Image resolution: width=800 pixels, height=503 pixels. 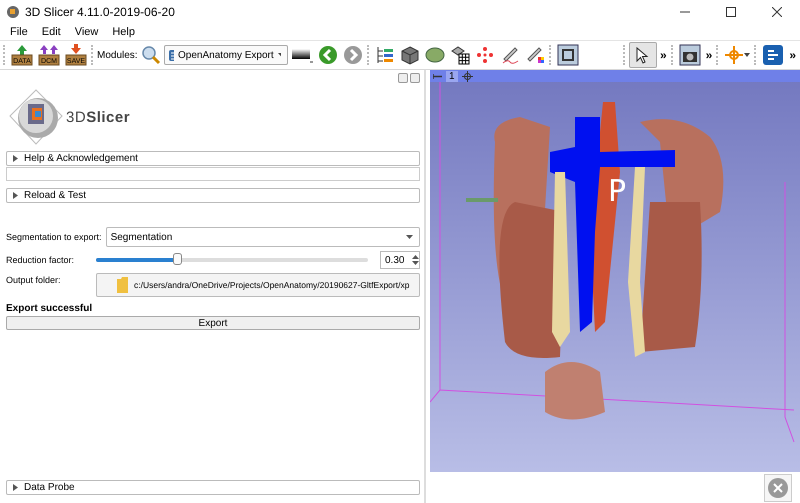 What do you see at coordinates (54, 237) in the screenshot?
I see `field-label: Segmentation to export:` at bounding box center [54, 237].